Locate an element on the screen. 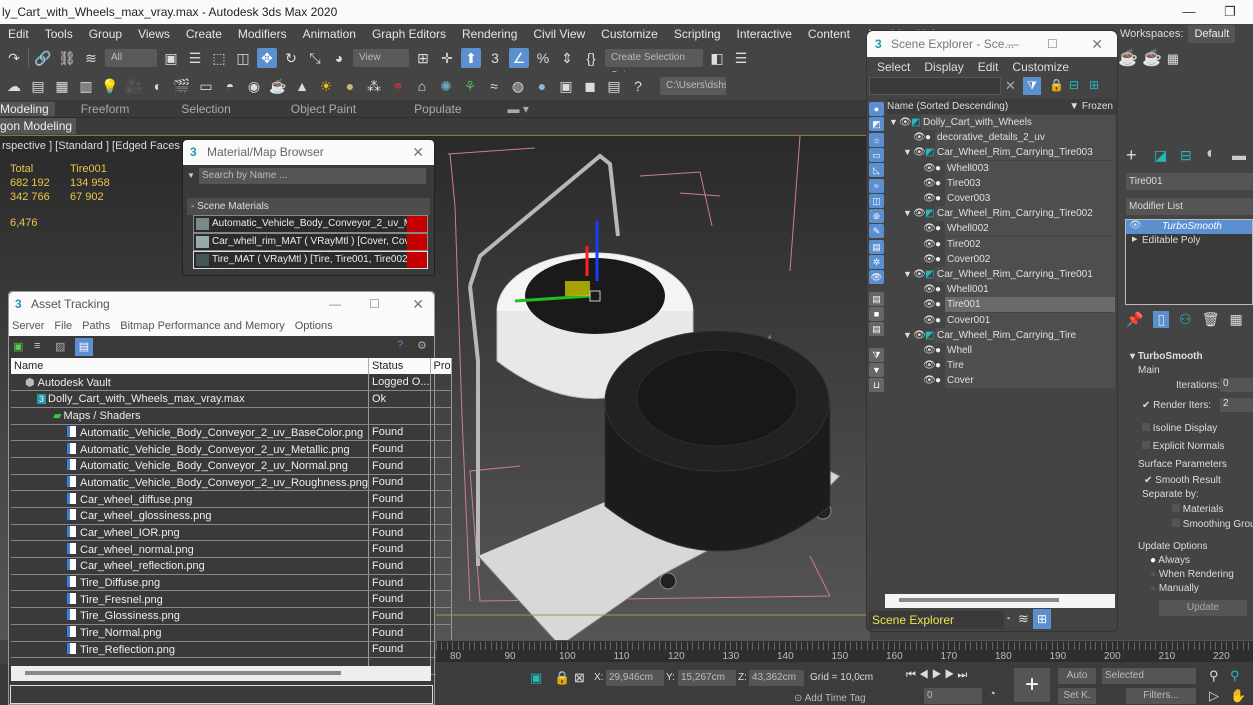 The height and width of the screenshot is (705, 1253). bind-space-warp-icon: ≋ is located at coordinates (91, 58).